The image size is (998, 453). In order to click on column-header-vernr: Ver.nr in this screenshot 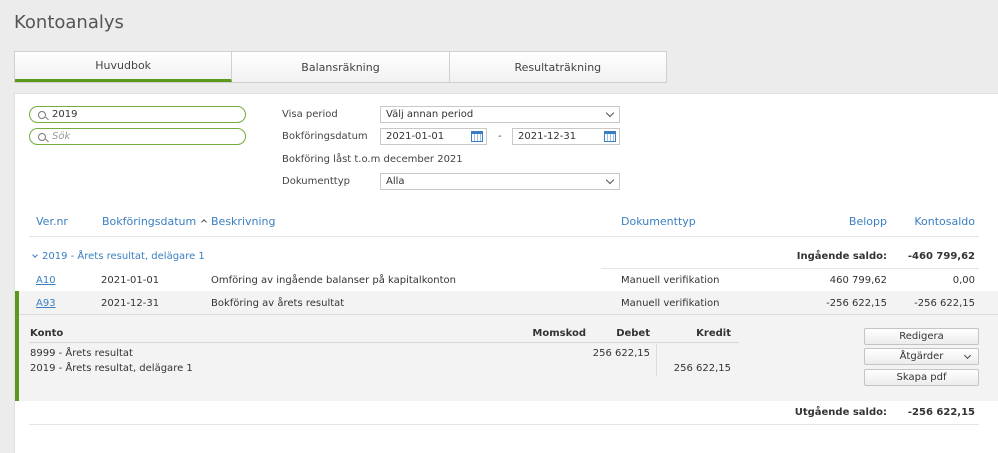, I will do `click(52, 221)`.